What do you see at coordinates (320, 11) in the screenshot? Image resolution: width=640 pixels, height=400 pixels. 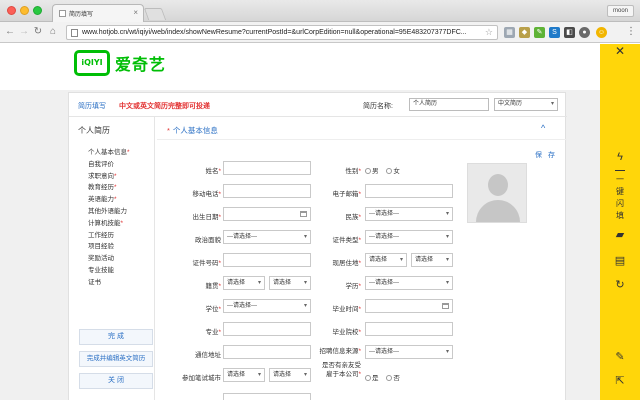 I see `browser-titlebar: 简历填写 × moon` at bounding box center [320, 11].